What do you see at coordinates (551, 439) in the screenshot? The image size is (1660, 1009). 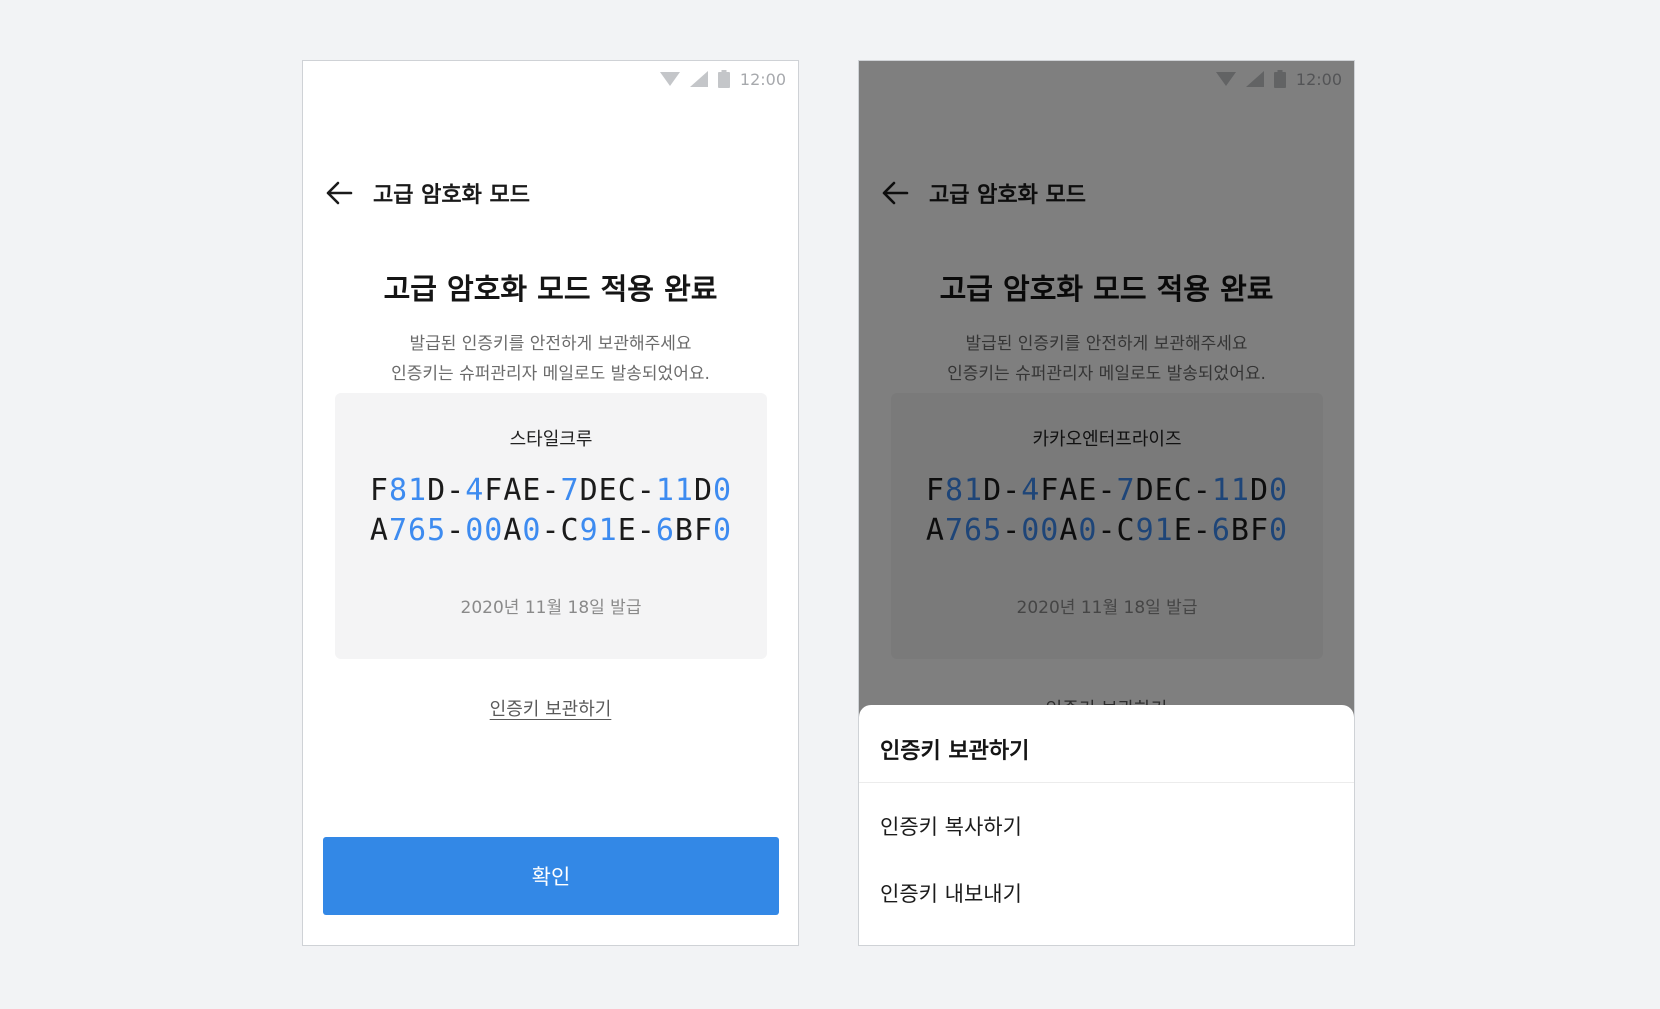 I see `organization-name: 스타일크루` at bounding box center [551, 439].